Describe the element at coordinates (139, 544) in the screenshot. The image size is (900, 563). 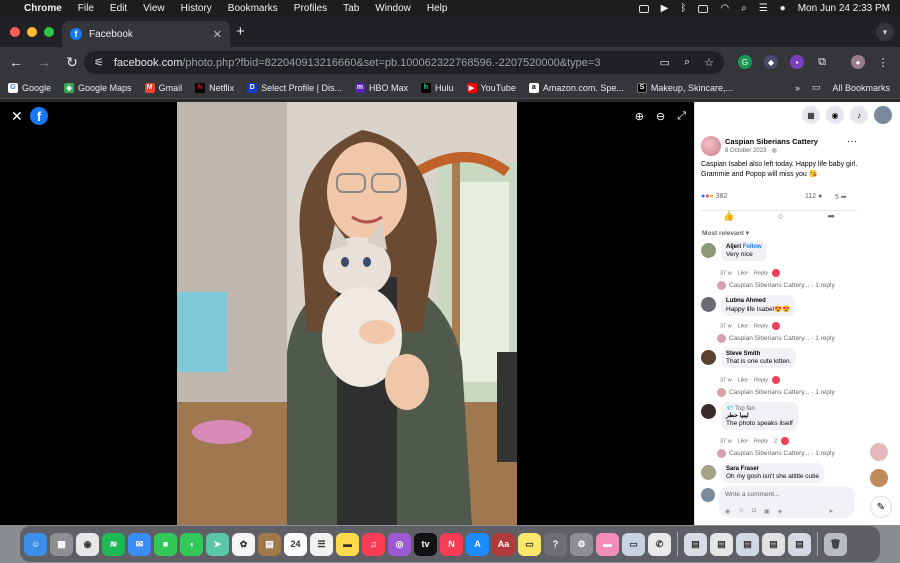
I see `mail-icon: ✉` at that location.